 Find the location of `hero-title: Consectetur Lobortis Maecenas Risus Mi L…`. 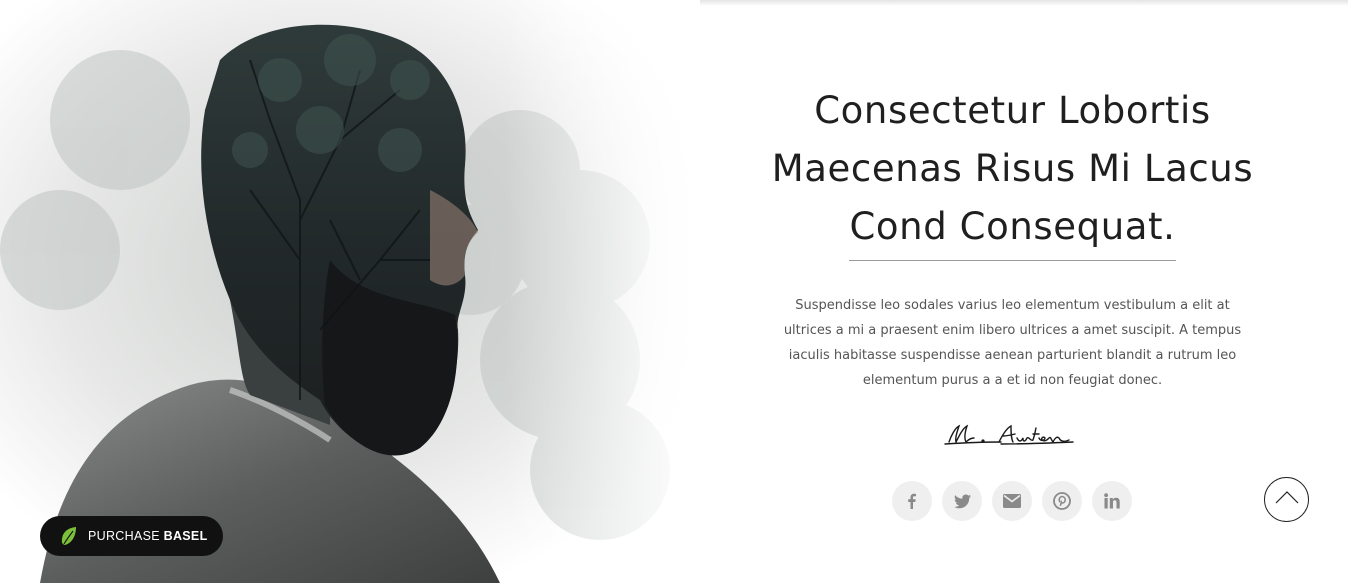

hero-title: Consectetur Lobortis Maecenas Risus Mi L… is located at coordinates (1012, 171).